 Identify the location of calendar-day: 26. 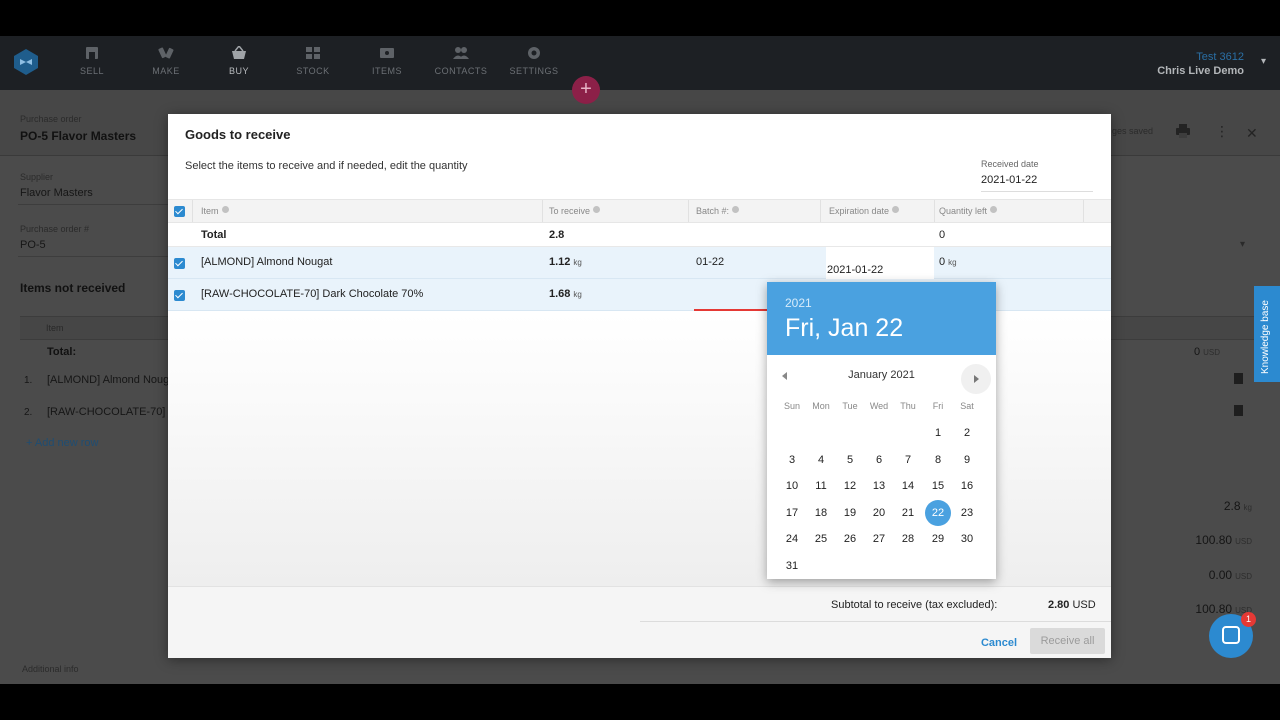
(850, 539).